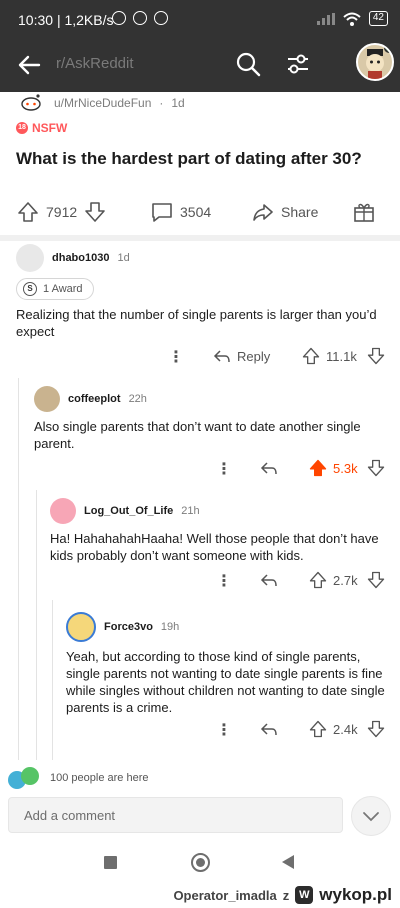  Describe the element at coordinates (119, 18) in the screenshot. I see `alarm-icon` at that location.